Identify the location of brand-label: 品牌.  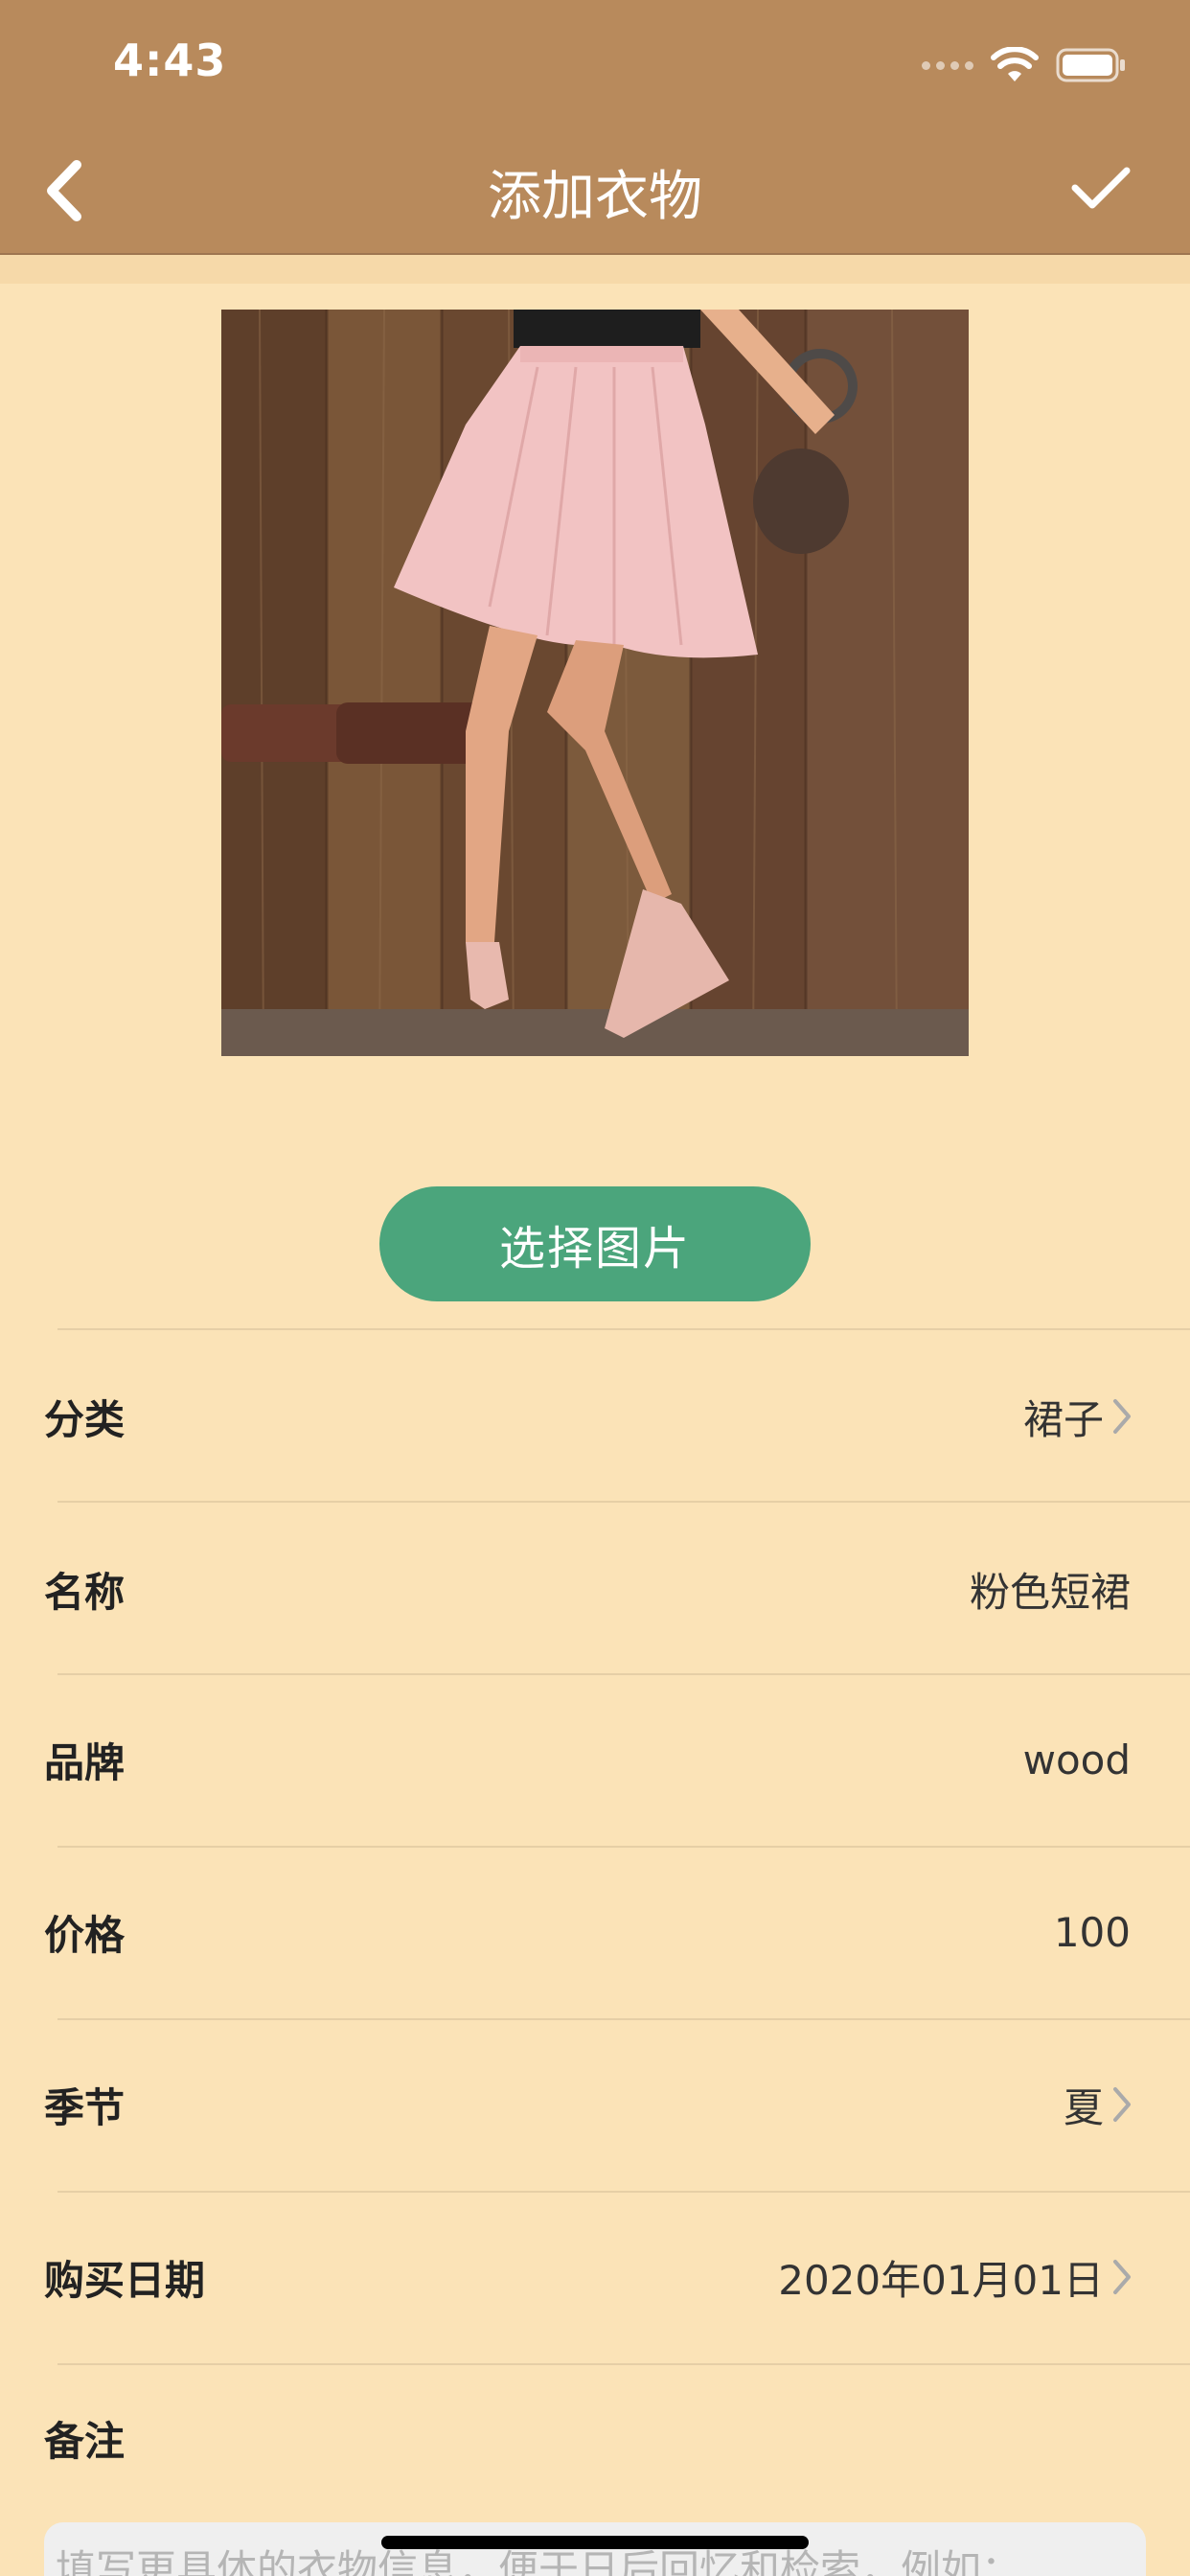
(85, 1762).